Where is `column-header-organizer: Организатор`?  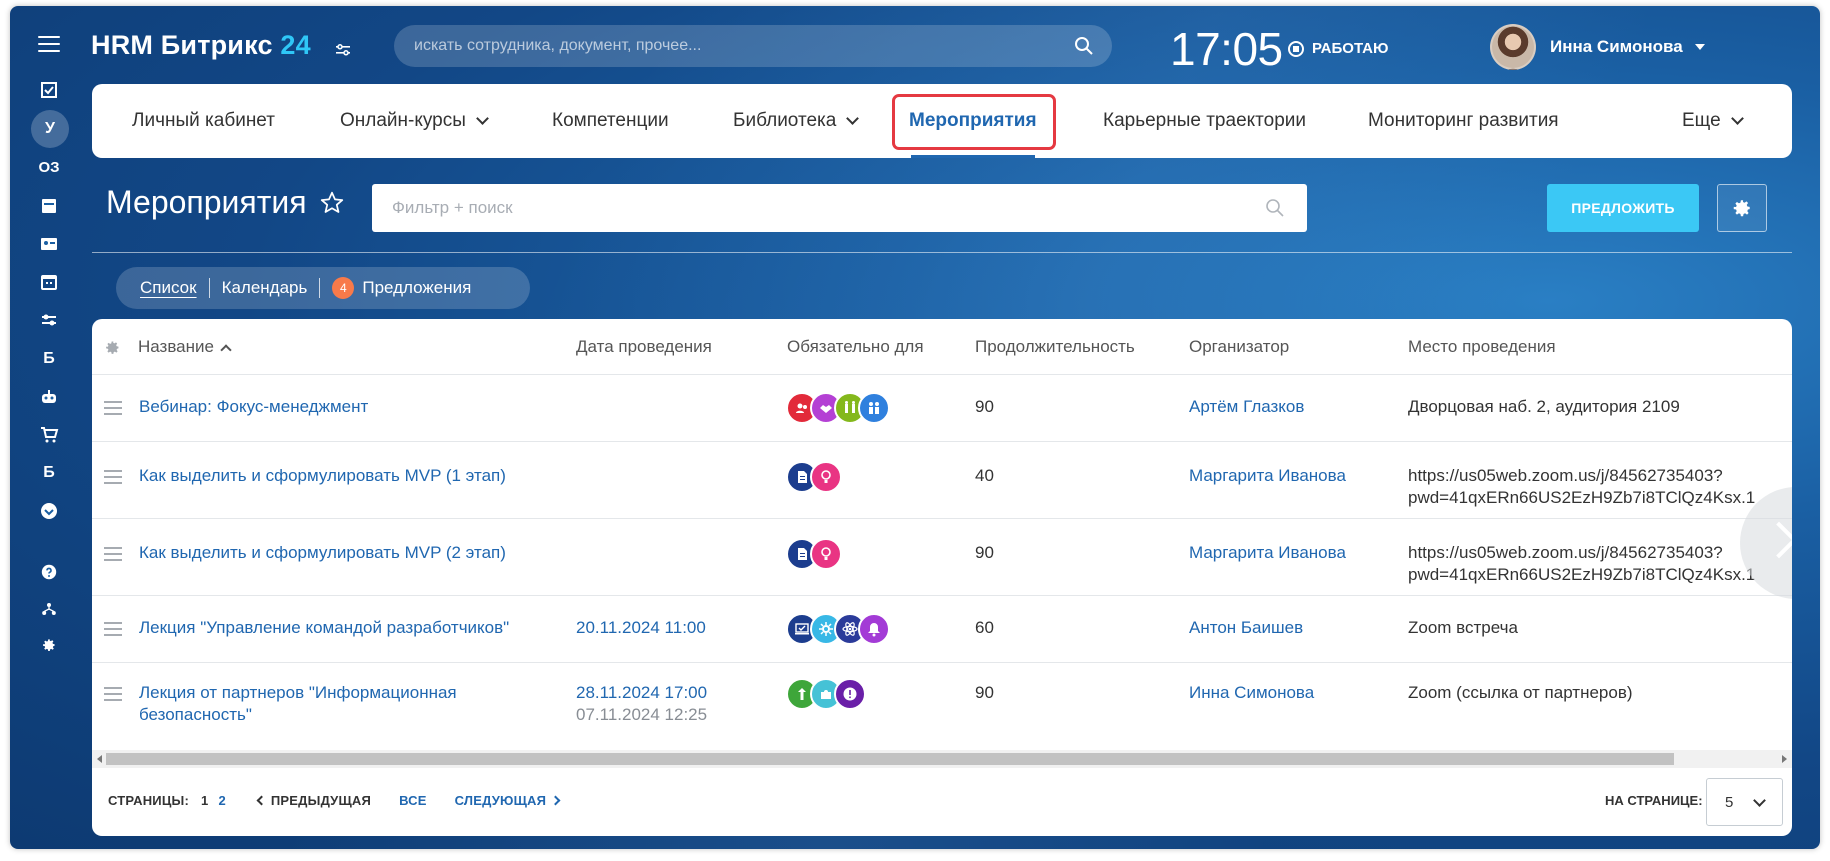 column-header-organizer: Организатор is located at coordinates (1239, 347).